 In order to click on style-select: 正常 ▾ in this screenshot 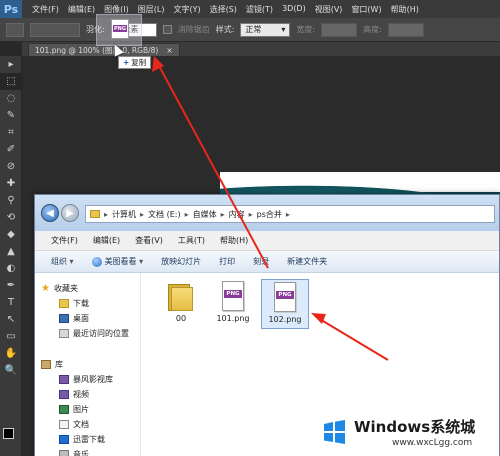, I will do `click(265, 29)`.